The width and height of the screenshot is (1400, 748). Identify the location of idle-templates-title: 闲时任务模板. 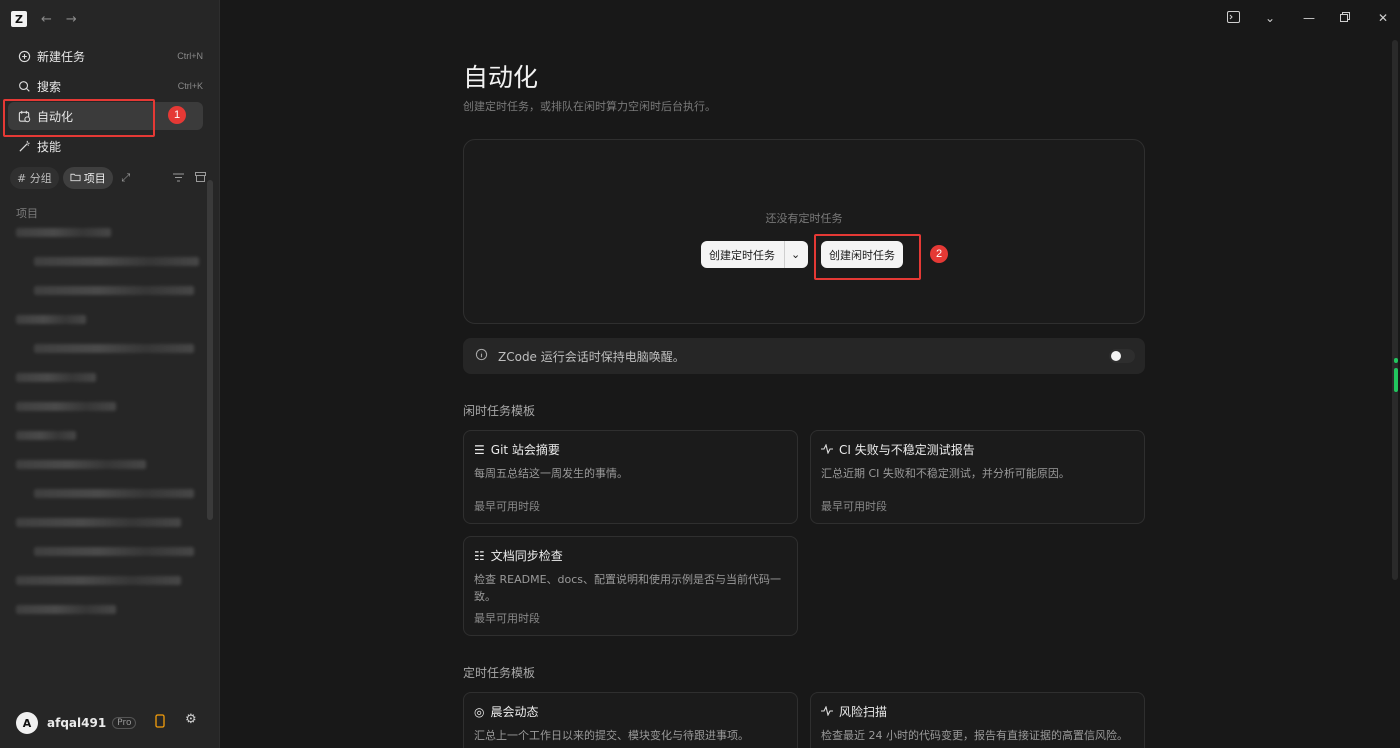
(499, 411).